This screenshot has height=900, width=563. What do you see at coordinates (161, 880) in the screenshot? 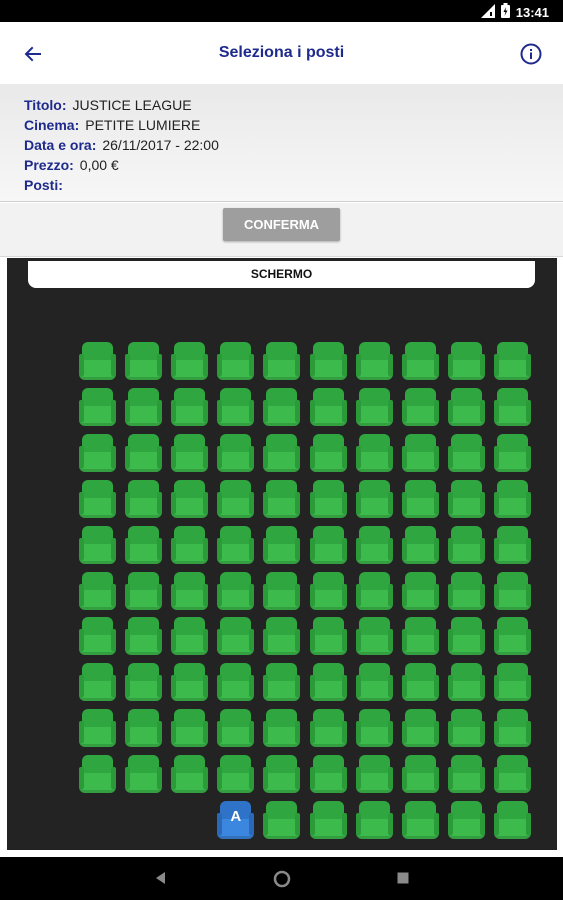
I see `back-triangle-icon` at bounding box center [161, 880].